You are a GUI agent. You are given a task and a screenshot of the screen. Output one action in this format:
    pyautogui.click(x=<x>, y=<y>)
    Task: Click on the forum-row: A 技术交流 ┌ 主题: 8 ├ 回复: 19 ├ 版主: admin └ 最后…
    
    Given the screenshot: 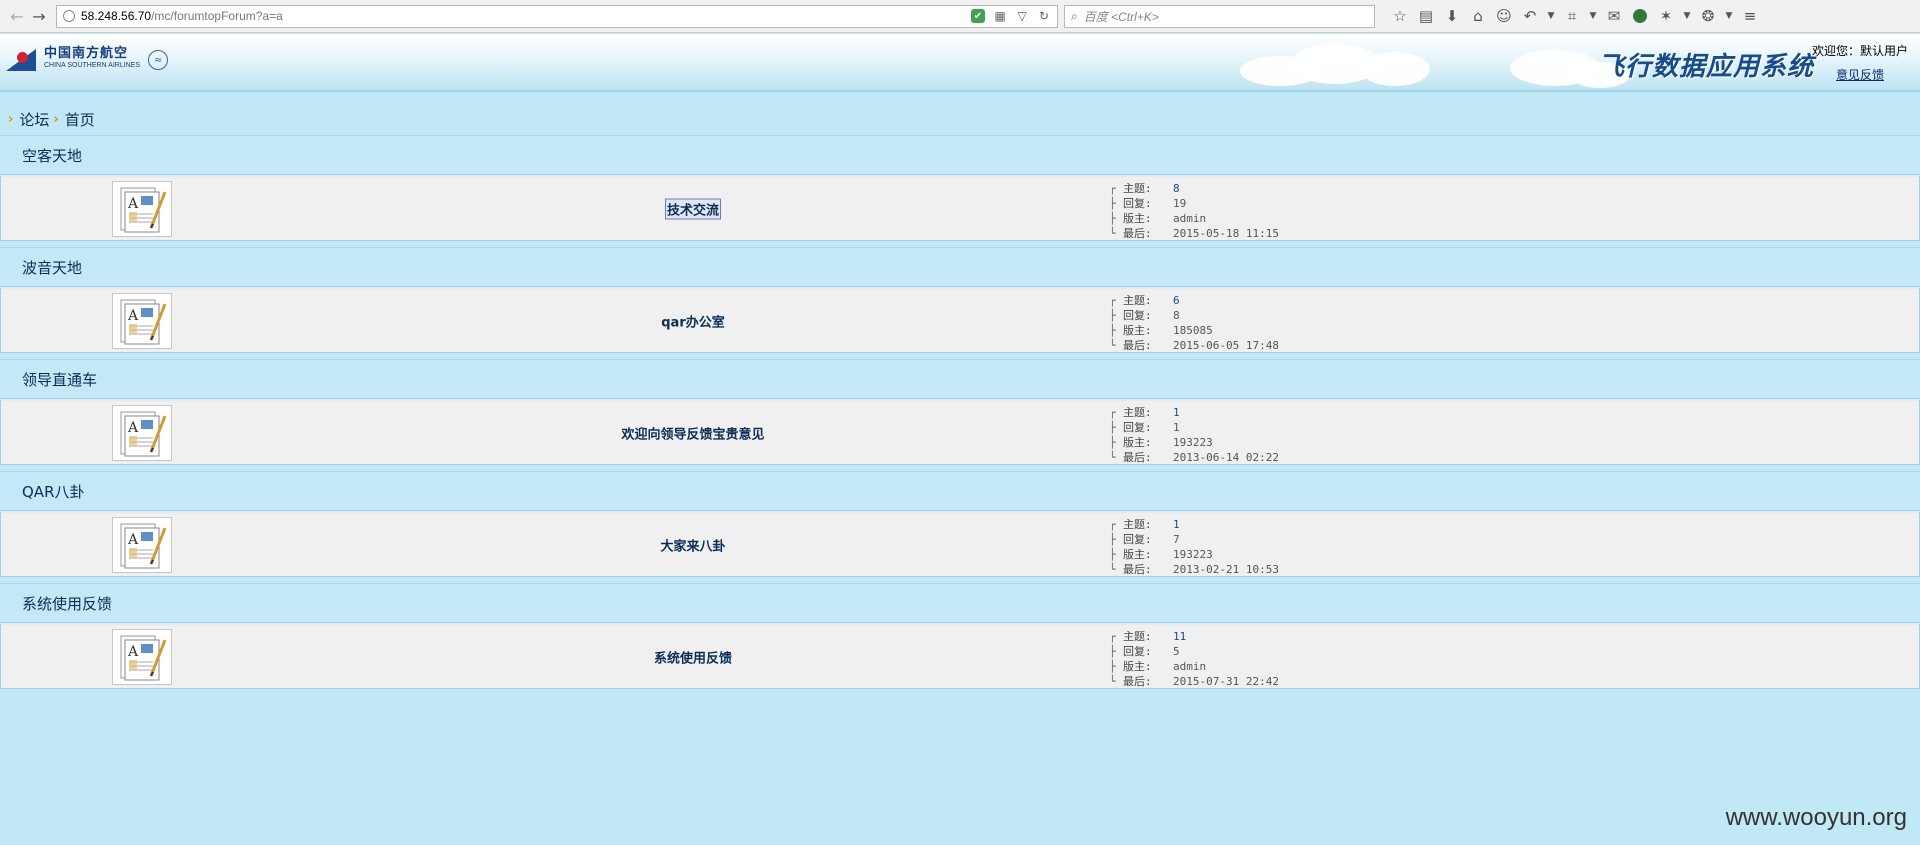 What is the action you would take?
    pyautogui.click(x=960, y=208)
    